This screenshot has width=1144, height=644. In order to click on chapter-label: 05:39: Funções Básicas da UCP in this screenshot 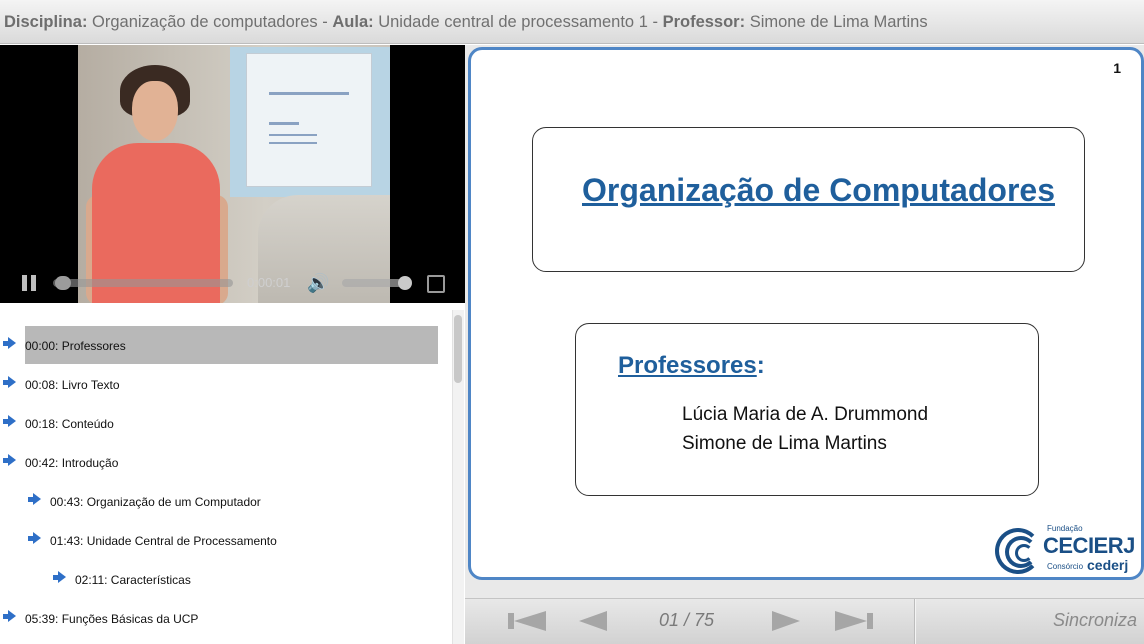, I will do `click(112, 619)`.